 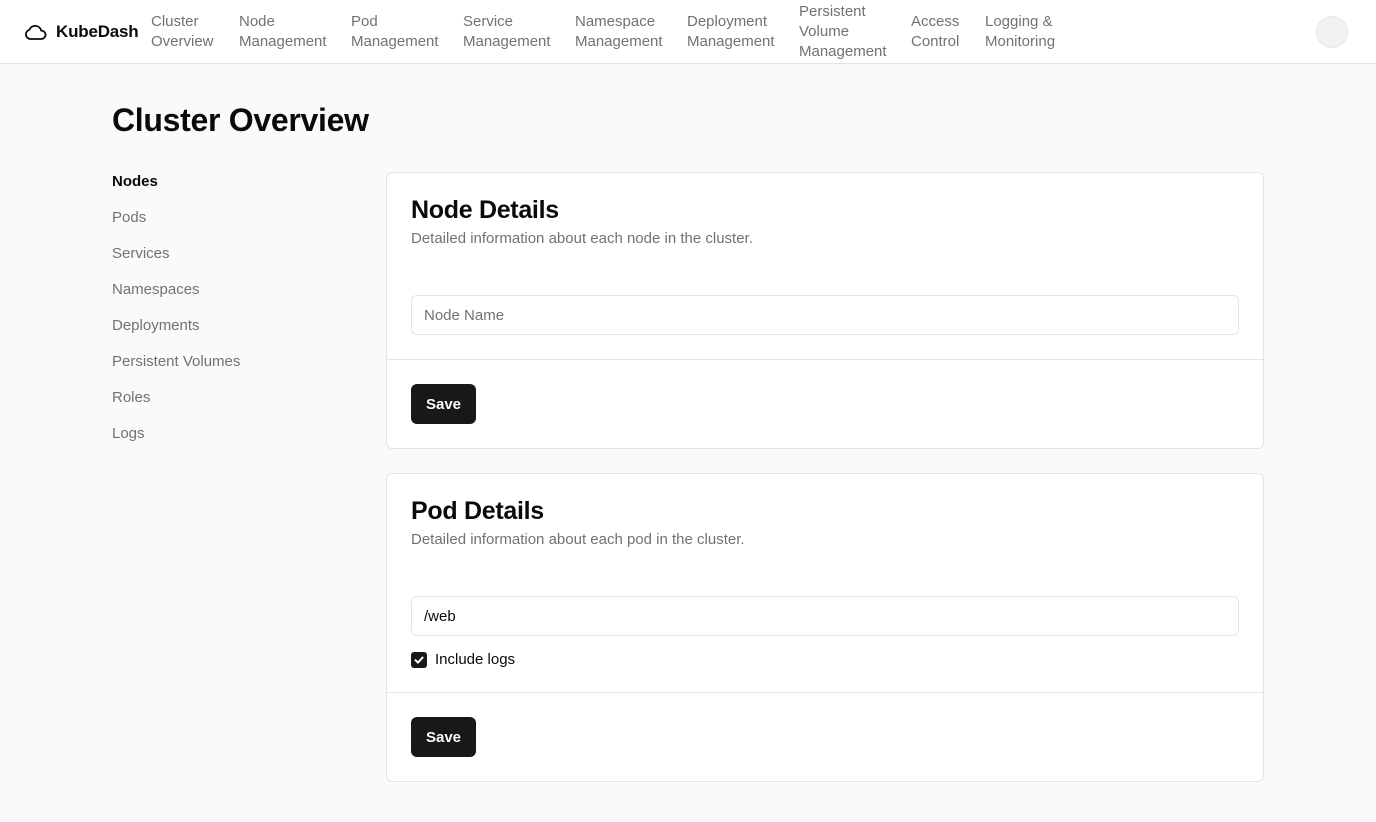 I want to click on node-save-button: Save, so click(x=443, y=404).